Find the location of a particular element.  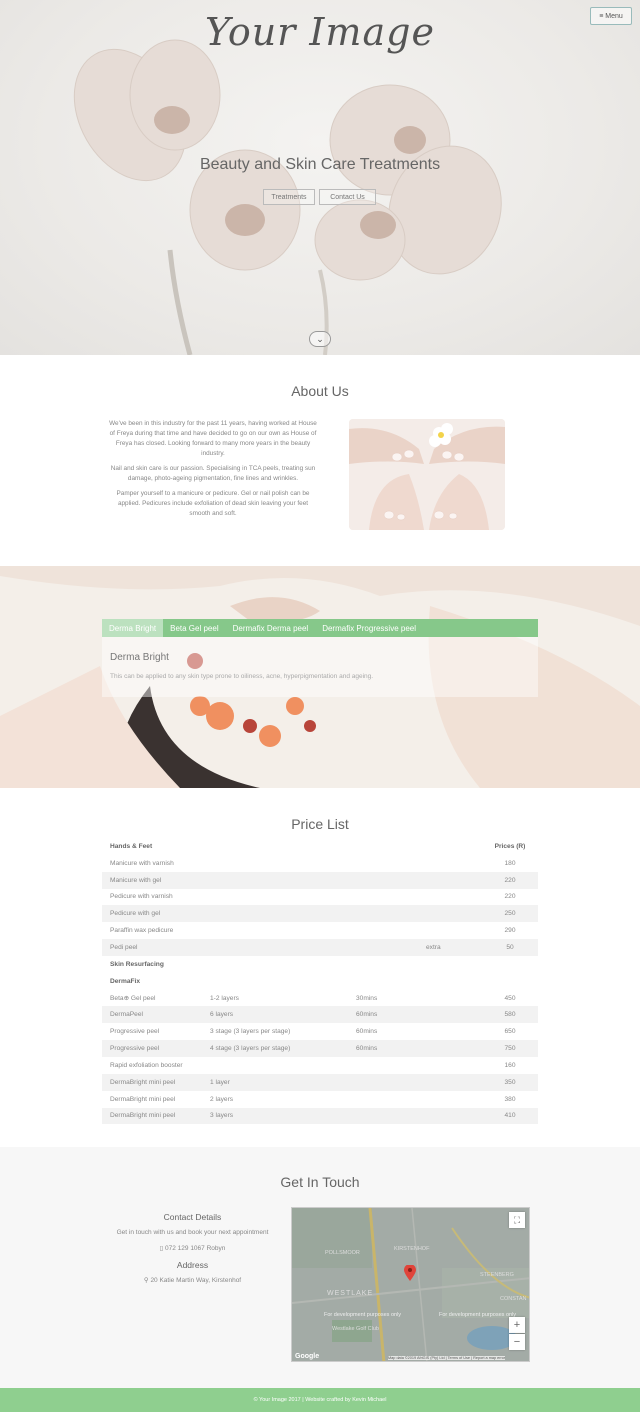

scroll-down-button: ⌄ is located at coordinates (320, 339).